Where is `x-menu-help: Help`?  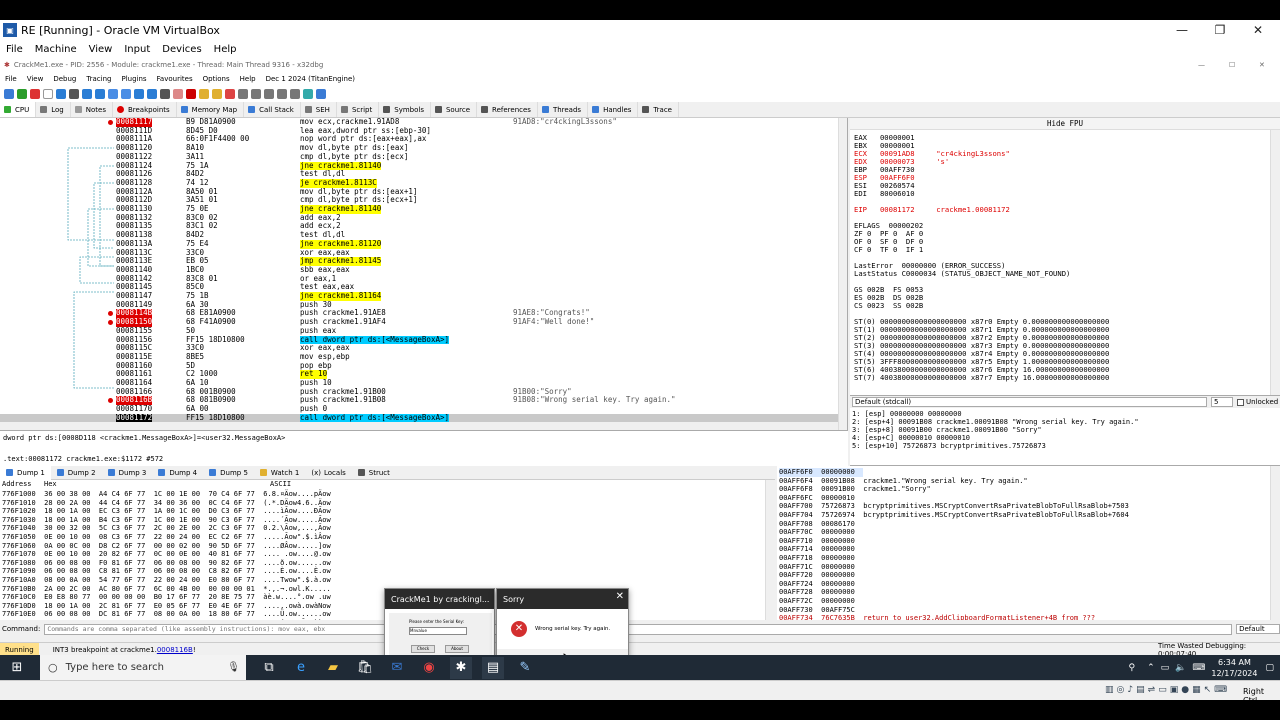
x-menu-help: Help is located at coordinates (248, 79).